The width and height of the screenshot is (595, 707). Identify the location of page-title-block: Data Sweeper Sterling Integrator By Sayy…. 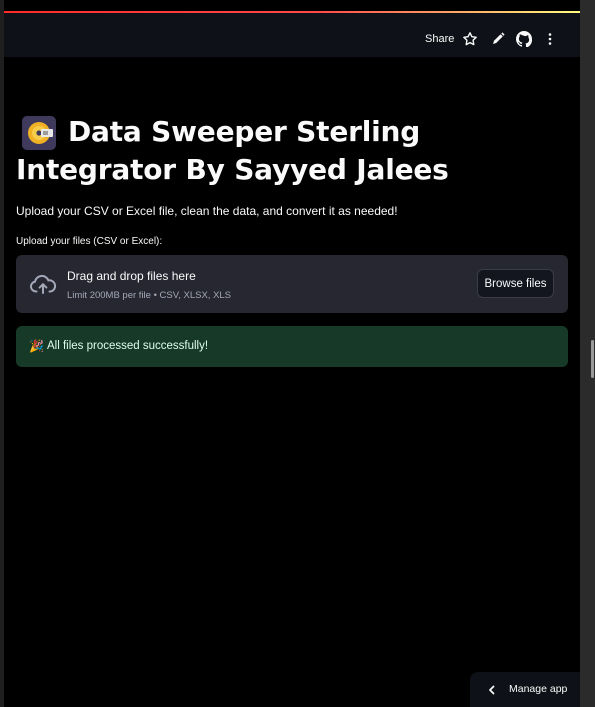
(296, 151).